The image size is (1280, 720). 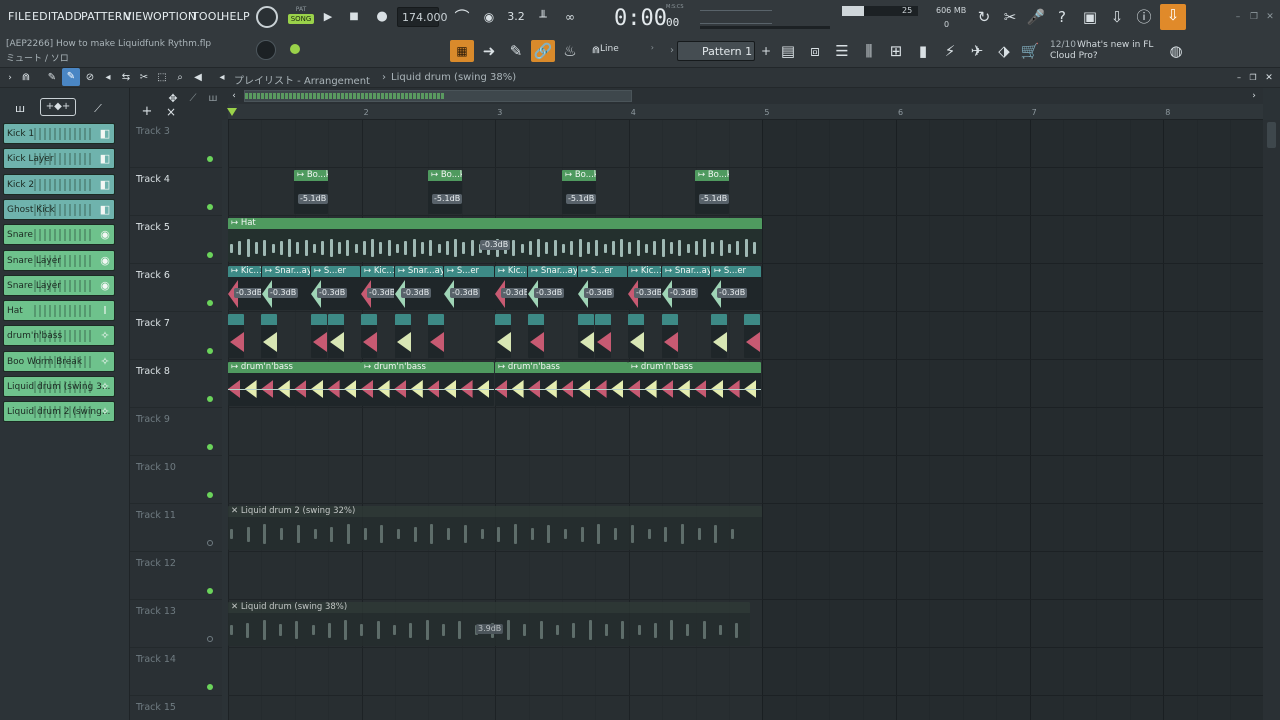 I want to click on master-volume-knob, so click(x=267, y=17).